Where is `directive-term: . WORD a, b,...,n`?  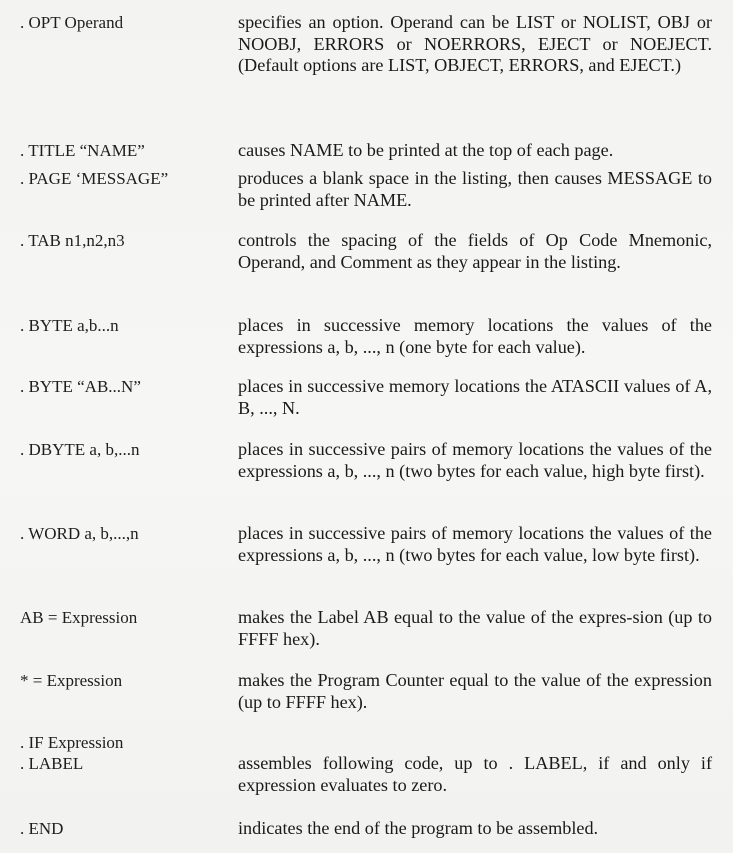 directive-term: . WORD a, b,...,n is located at coordinates (79, 533).